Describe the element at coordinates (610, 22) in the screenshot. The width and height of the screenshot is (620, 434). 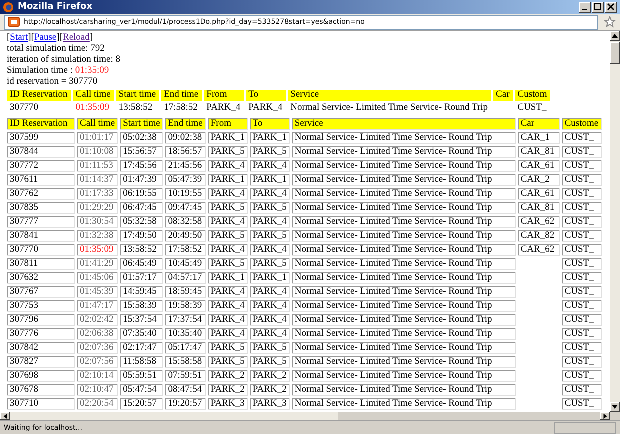
I see `star-icon` at that location.